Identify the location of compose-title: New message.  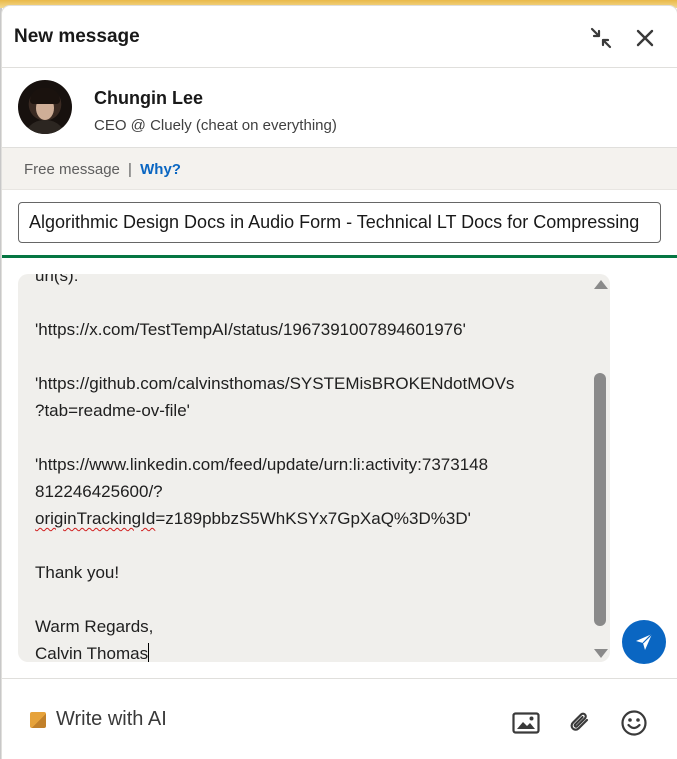
(77, 36).